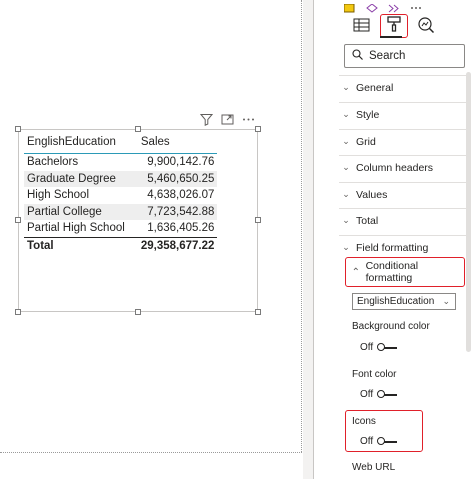  I want to click on filter-icon, so click(206, 119).